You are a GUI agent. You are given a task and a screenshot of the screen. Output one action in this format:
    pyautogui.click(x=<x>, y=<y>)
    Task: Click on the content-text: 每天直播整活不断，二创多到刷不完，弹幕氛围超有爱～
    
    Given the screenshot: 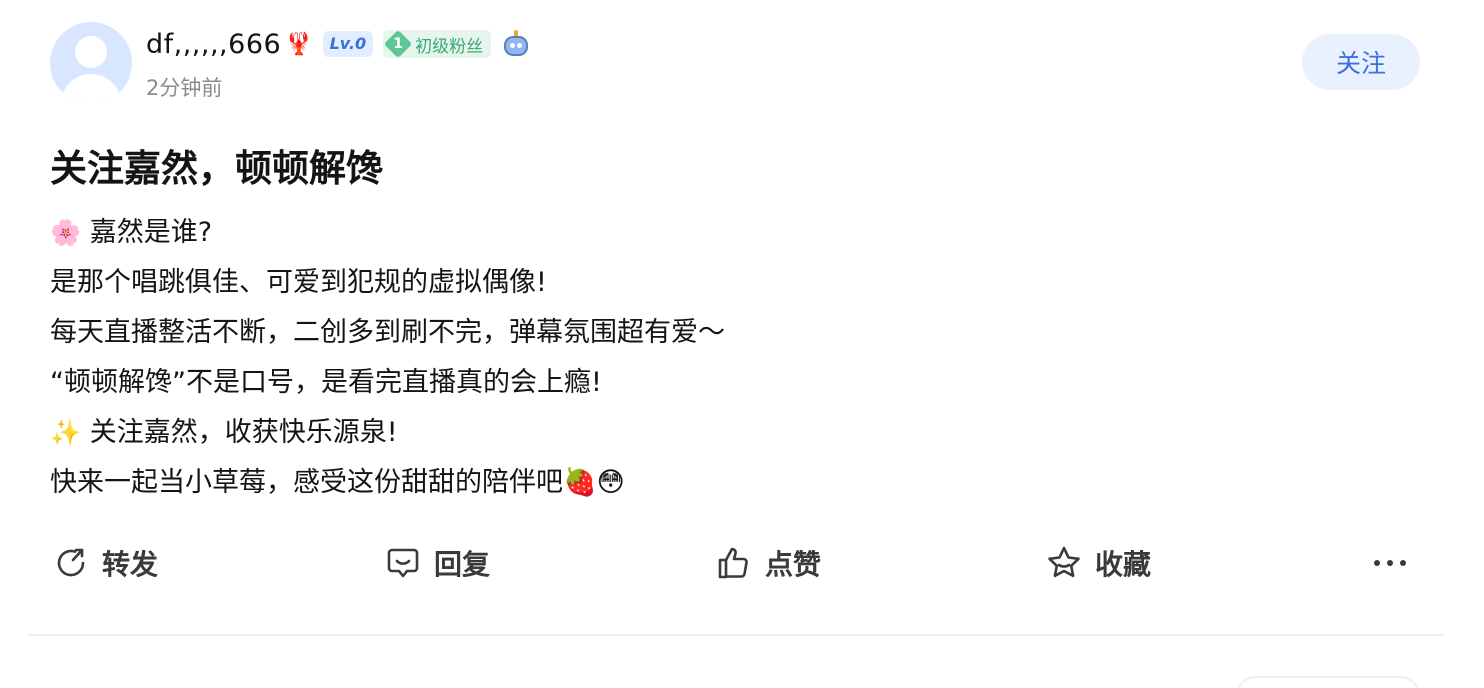 What is the action you would take?
    pyautogui.click(x=387, y=332)
    